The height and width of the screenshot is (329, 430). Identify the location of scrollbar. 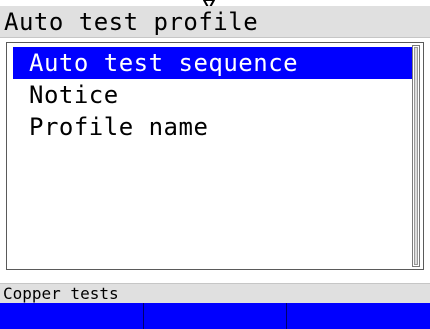
(416, 156).